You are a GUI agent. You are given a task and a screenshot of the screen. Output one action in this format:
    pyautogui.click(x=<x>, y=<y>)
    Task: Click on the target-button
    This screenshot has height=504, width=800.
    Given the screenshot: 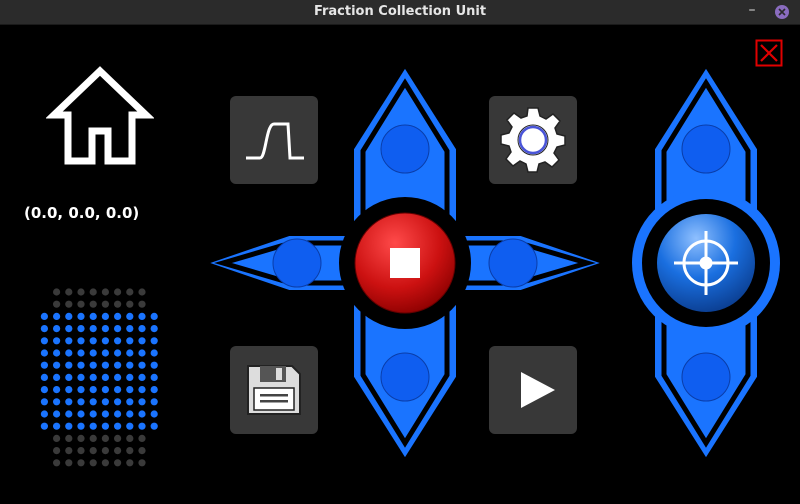 What is the action you would take?
    pyautogui.click(x=706, y=263)
    